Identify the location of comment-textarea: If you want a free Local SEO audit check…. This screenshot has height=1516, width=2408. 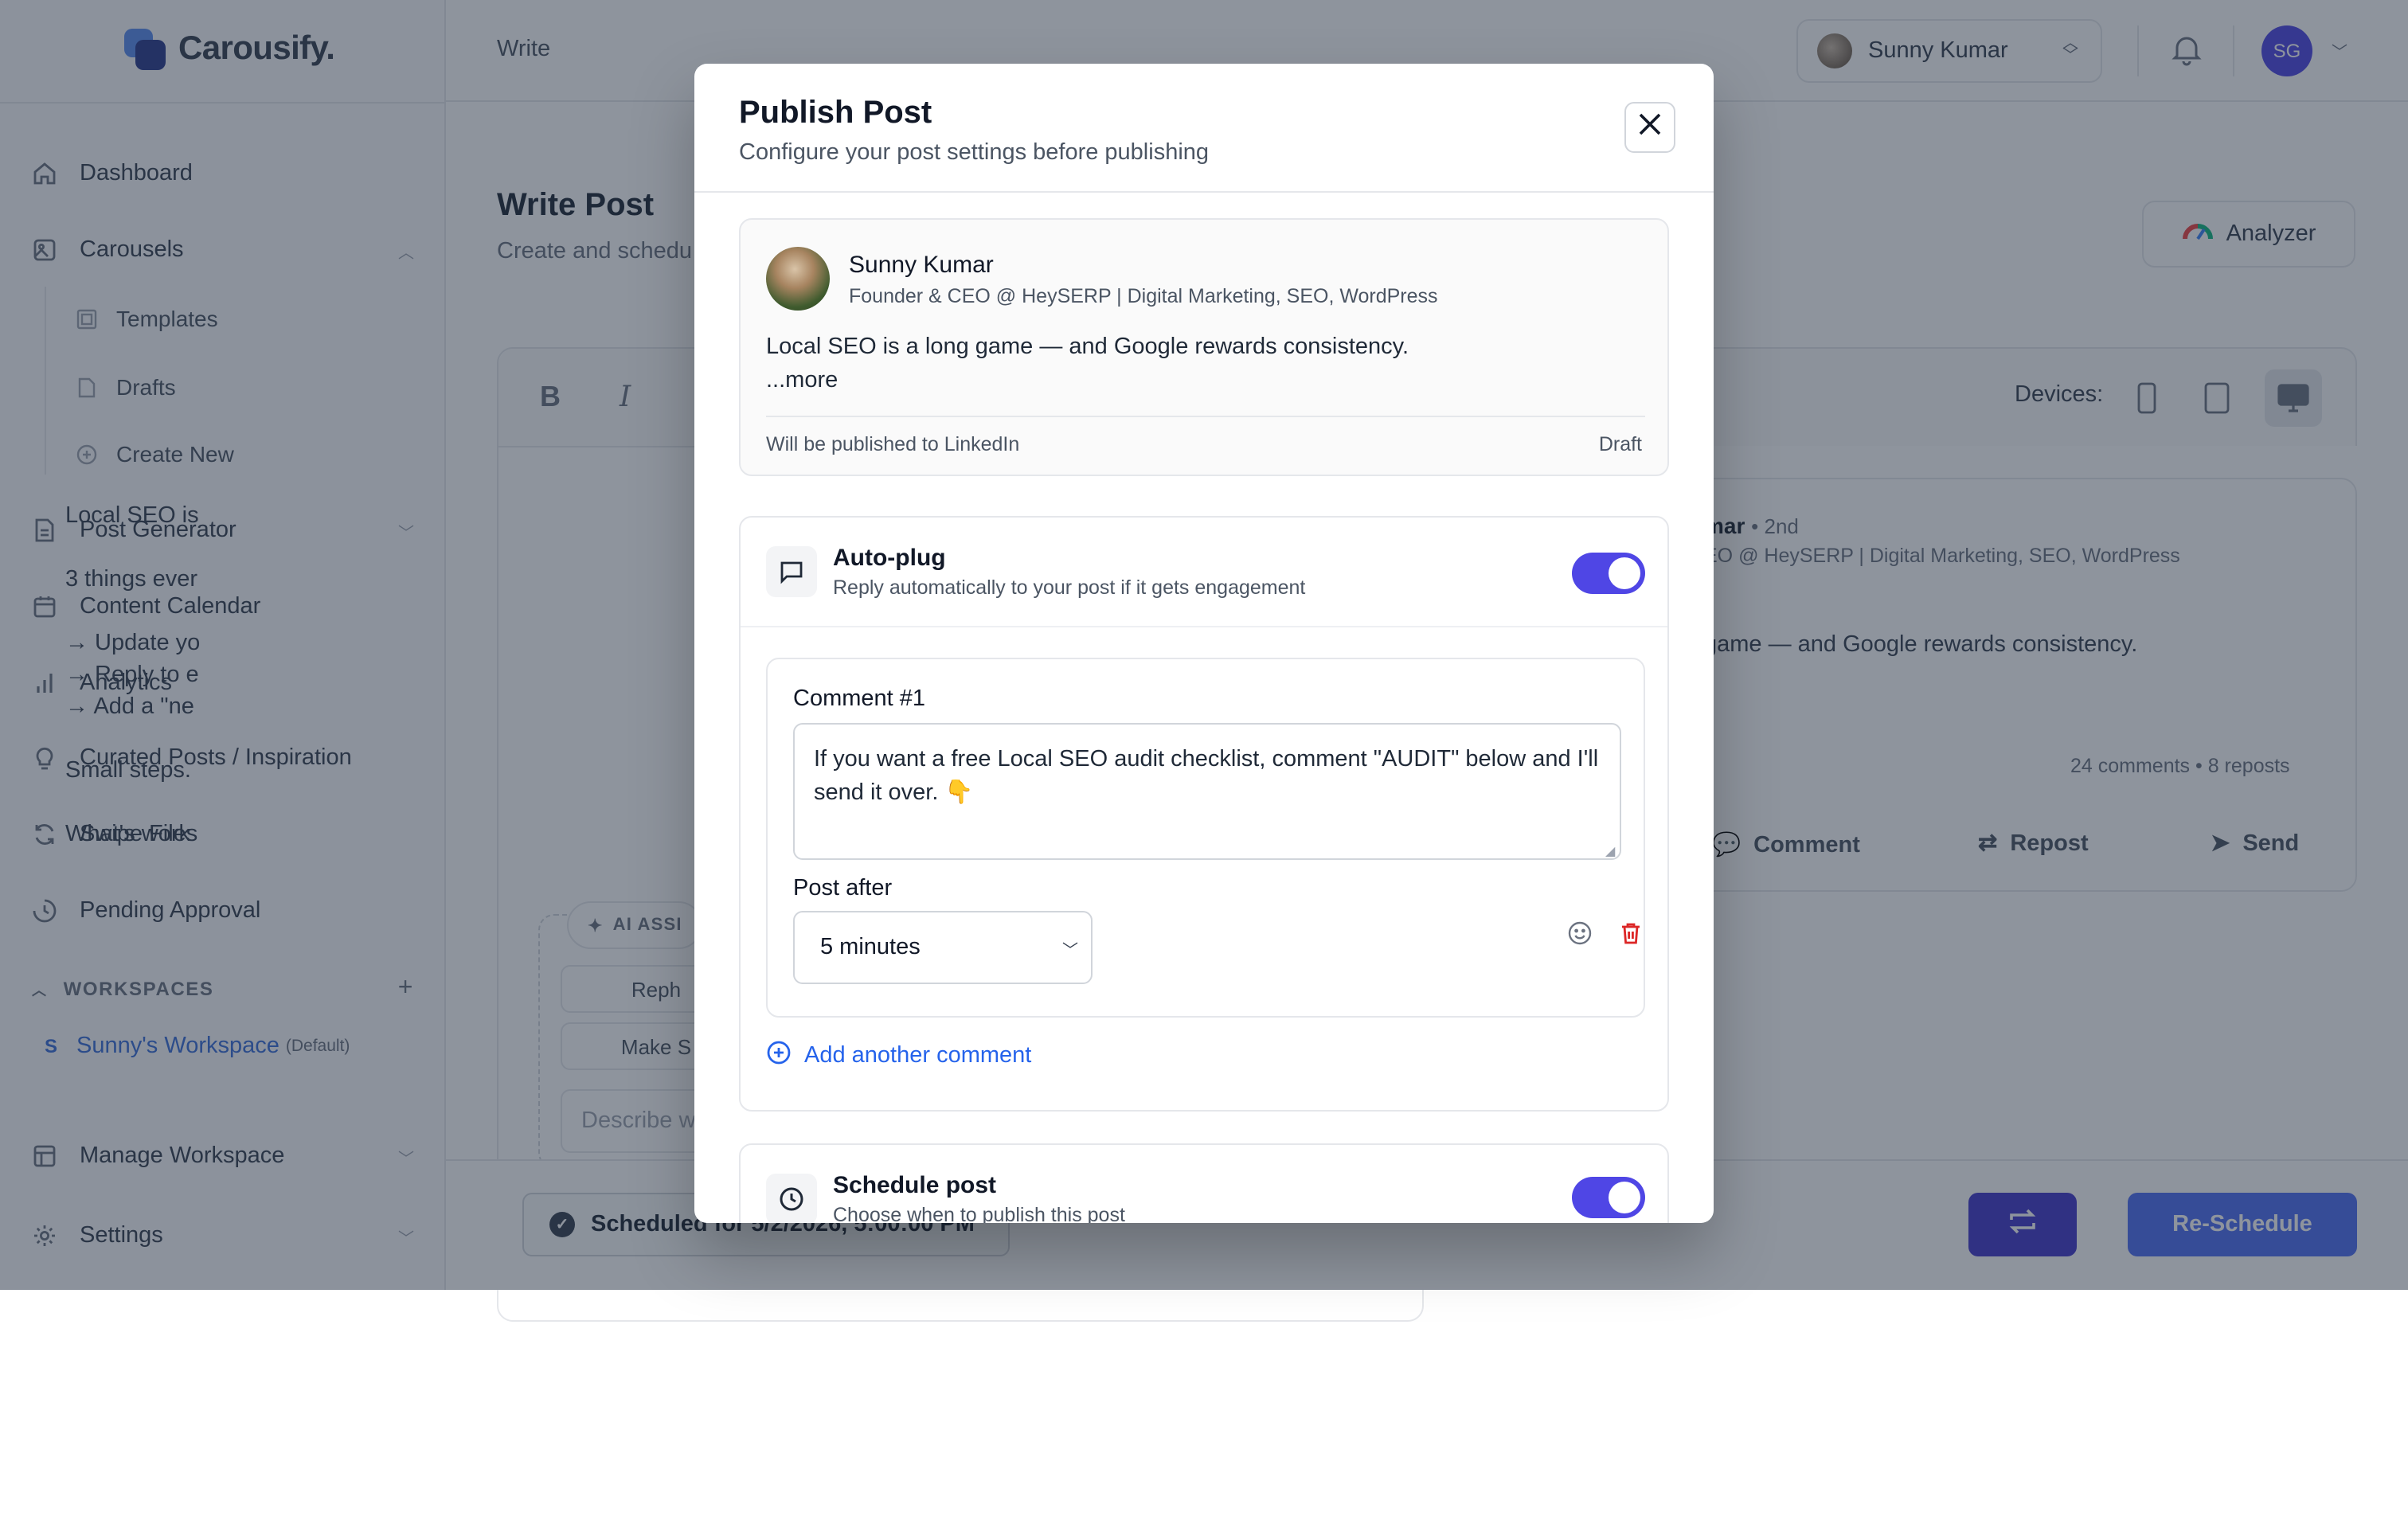
(1207, 791).